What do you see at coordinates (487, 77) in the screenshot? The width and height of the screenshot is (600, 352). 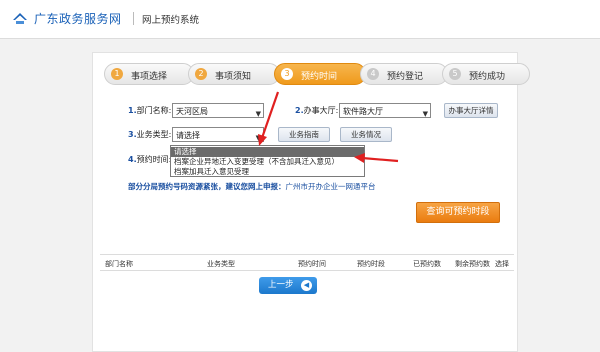 I see `step-label: 预约成功` at bounding box center [487, 77].